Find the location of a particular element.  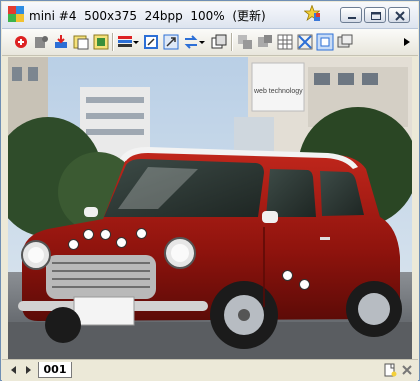

fit-window-button is located at coordinates (171, 42).